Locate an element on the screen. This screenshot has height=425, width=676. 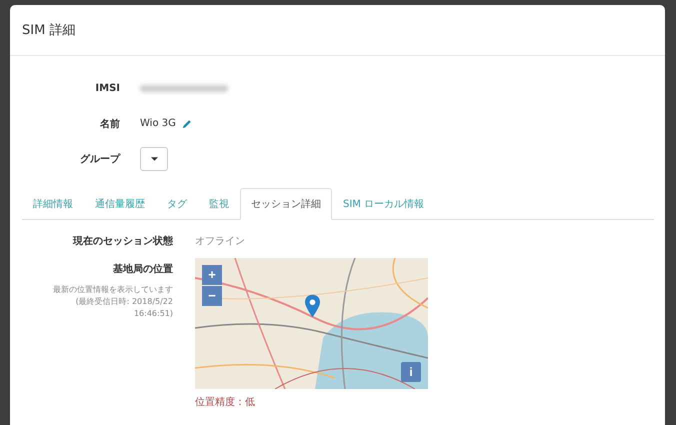
status-value: オフライン is located at coordinates (220, 241).